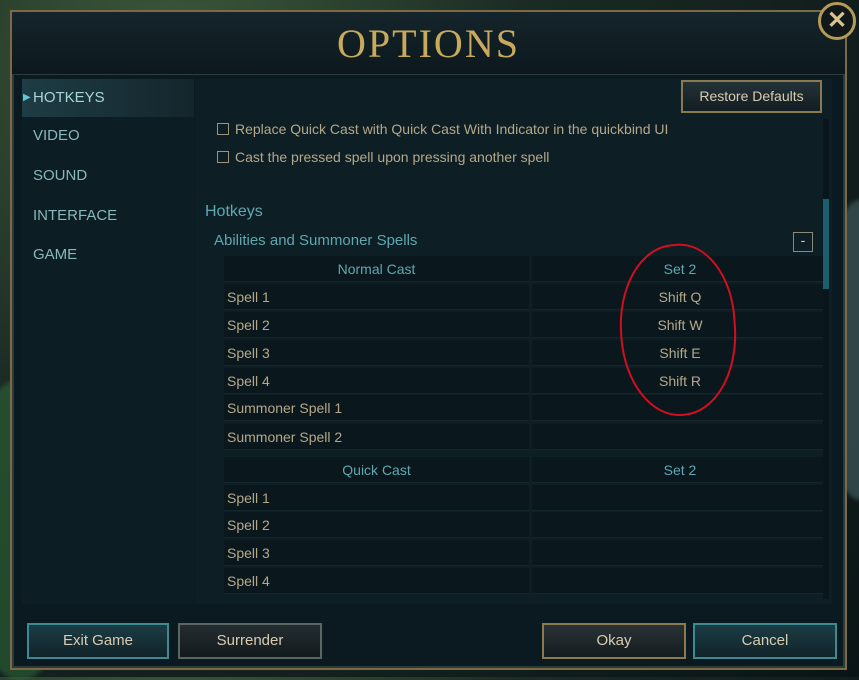 The height and width of the screenshot is (680, 859). Describe the element at coordinates (108, 98) in the screenshot. I see `sidebar-item-hotkeys: ▶ HOTKEYS` at that location.